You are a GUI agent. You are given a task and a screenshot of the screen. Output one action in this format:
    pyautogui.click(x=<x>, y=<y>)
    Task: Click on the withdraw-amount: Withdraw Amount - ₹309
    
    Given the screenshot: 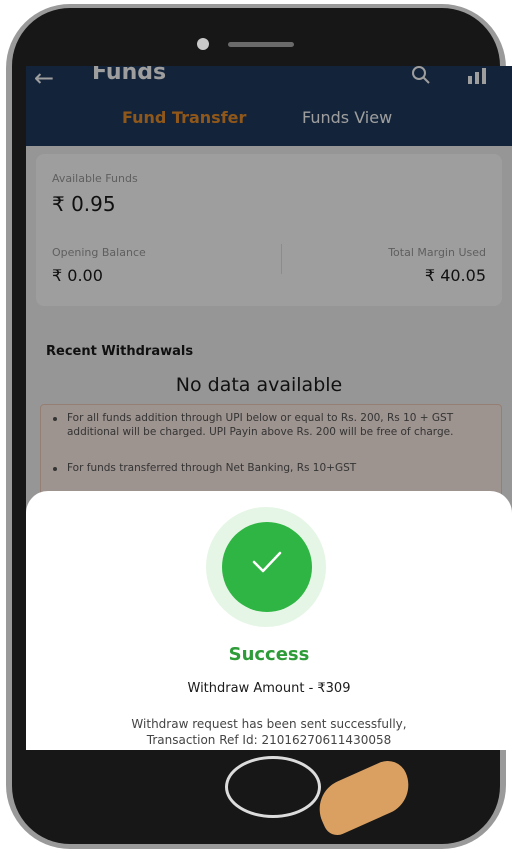 What is the action you would take?
    pyautogui.click(x=269, y=688)
    